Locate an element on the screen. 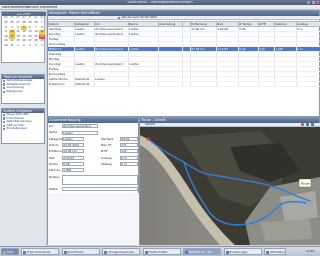  summary-field-label: Kategorie is located at coordinates (56, 138).